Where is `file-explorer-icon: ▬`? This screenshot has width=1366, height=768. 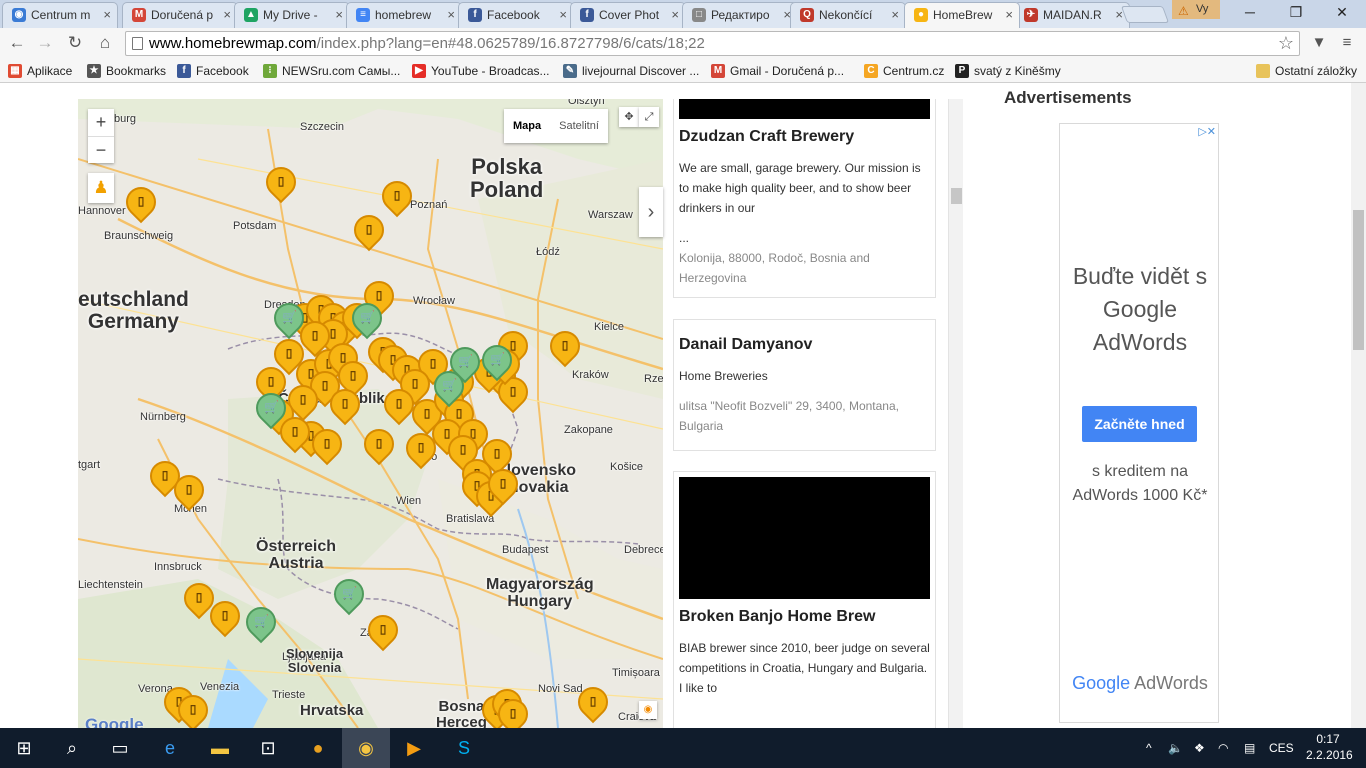 file-explorer-icon: ▬ is located at coordinates (220, 748).